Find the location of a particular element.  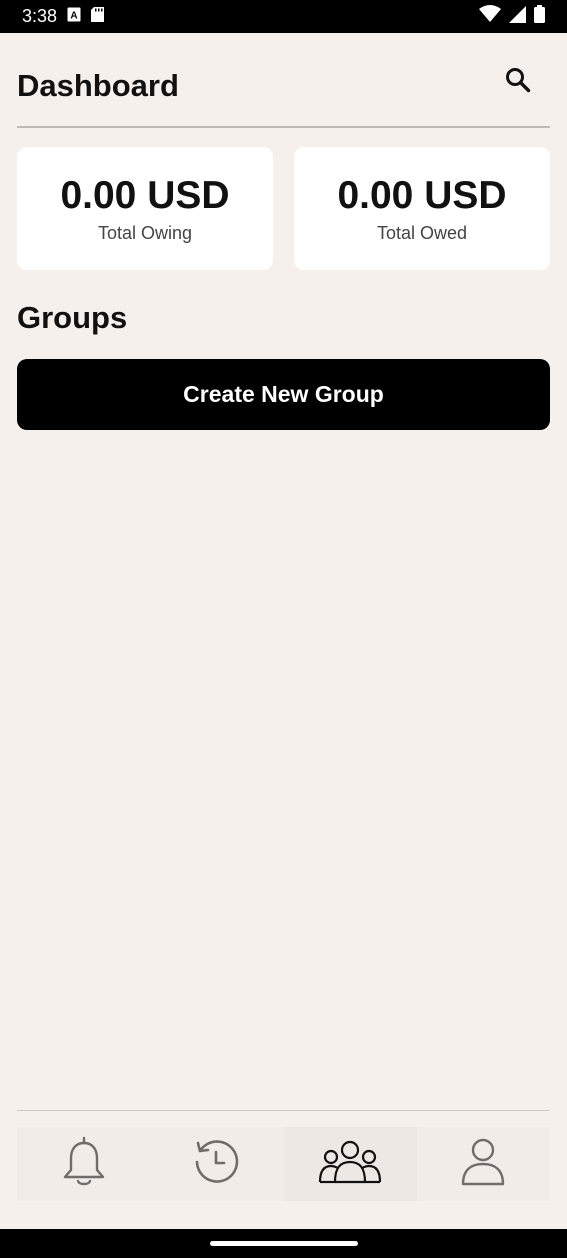

gesture-navigation-bar is located at coordinates (283, 1243).